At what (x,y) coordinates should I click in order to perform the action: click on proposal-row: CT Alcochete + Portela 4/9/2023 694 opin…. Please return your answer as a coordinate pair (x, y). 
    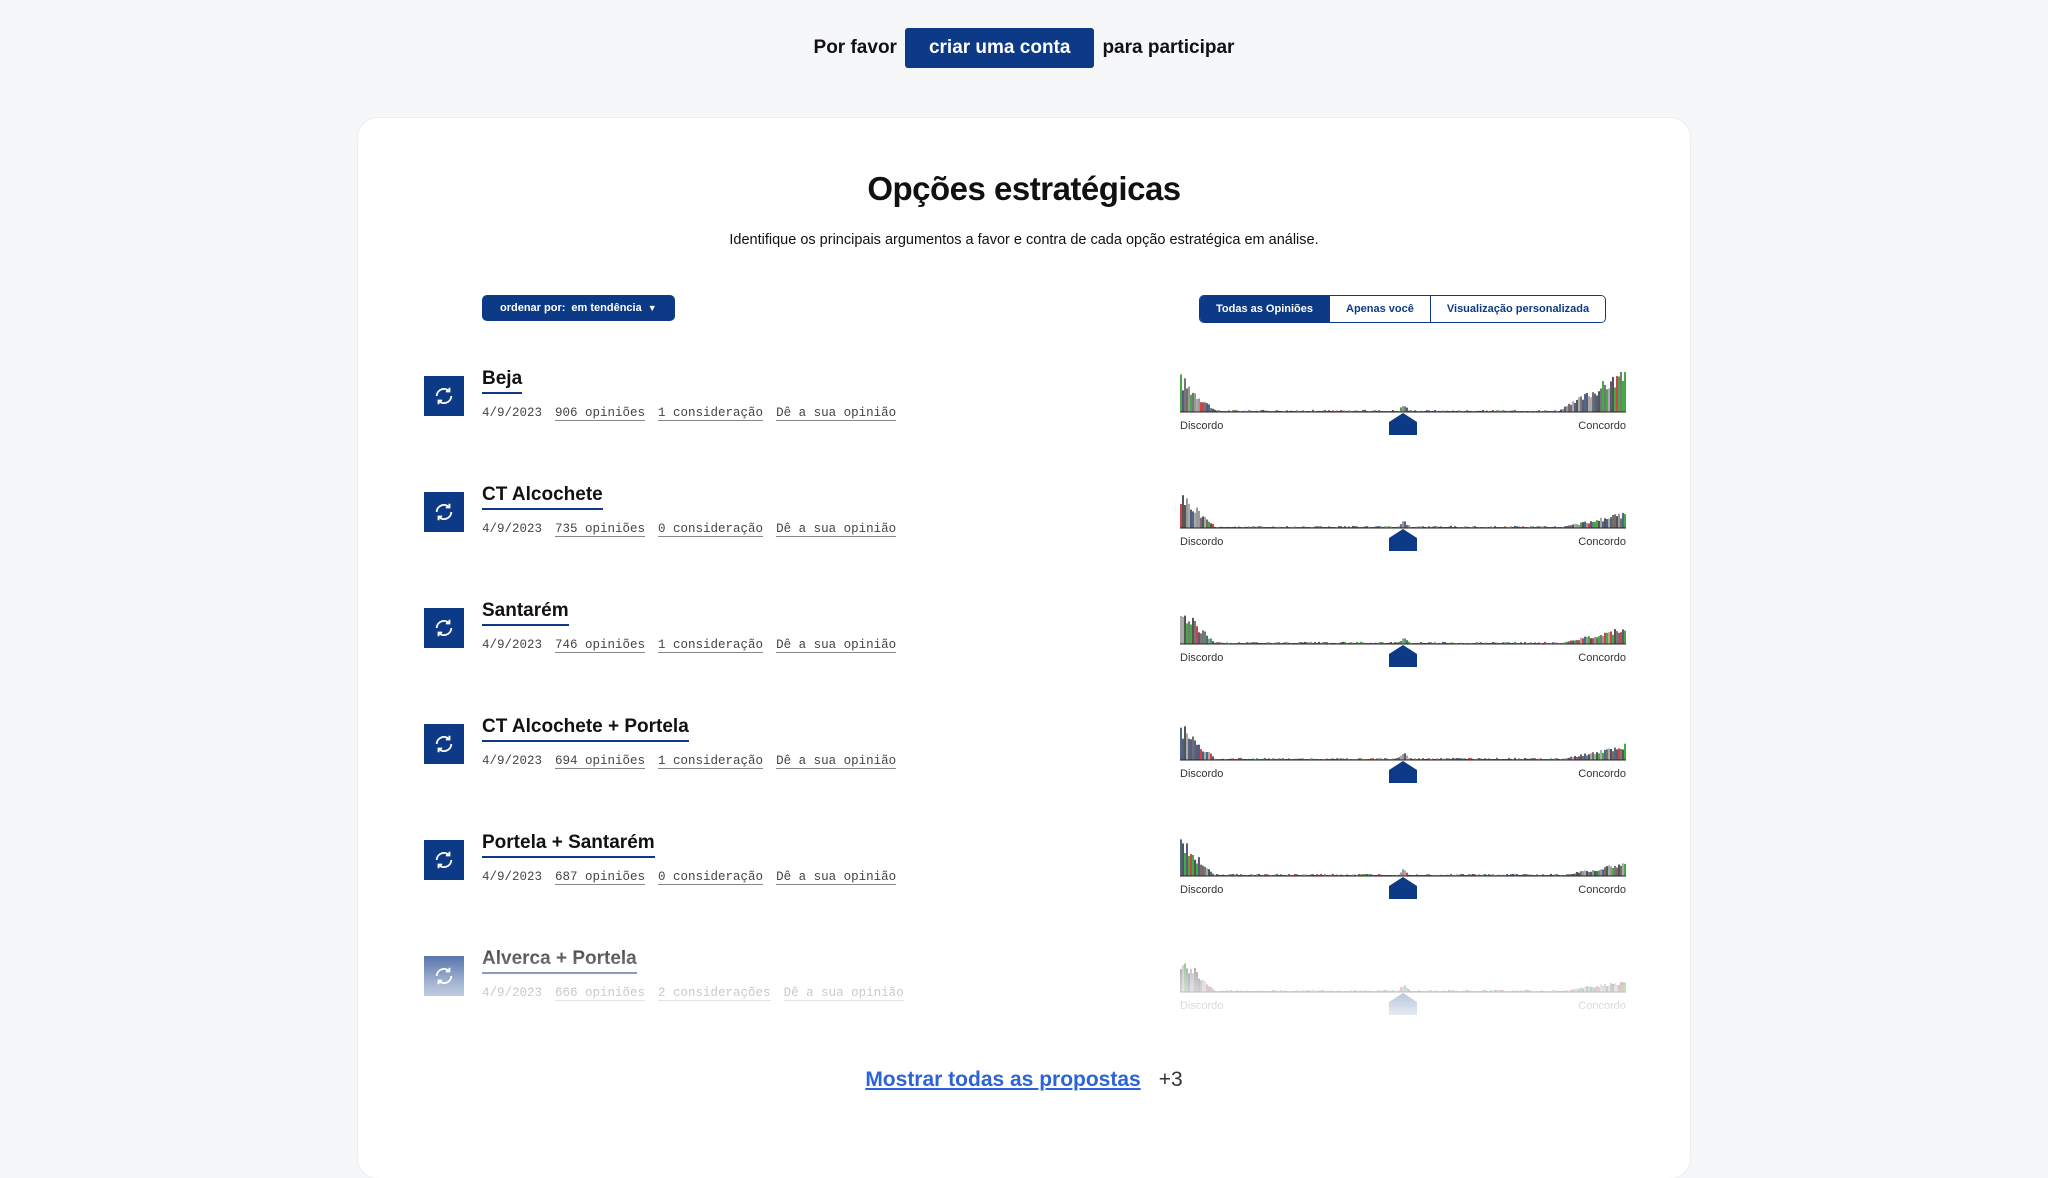
    Looking at the image, I should click on (1025, 771).